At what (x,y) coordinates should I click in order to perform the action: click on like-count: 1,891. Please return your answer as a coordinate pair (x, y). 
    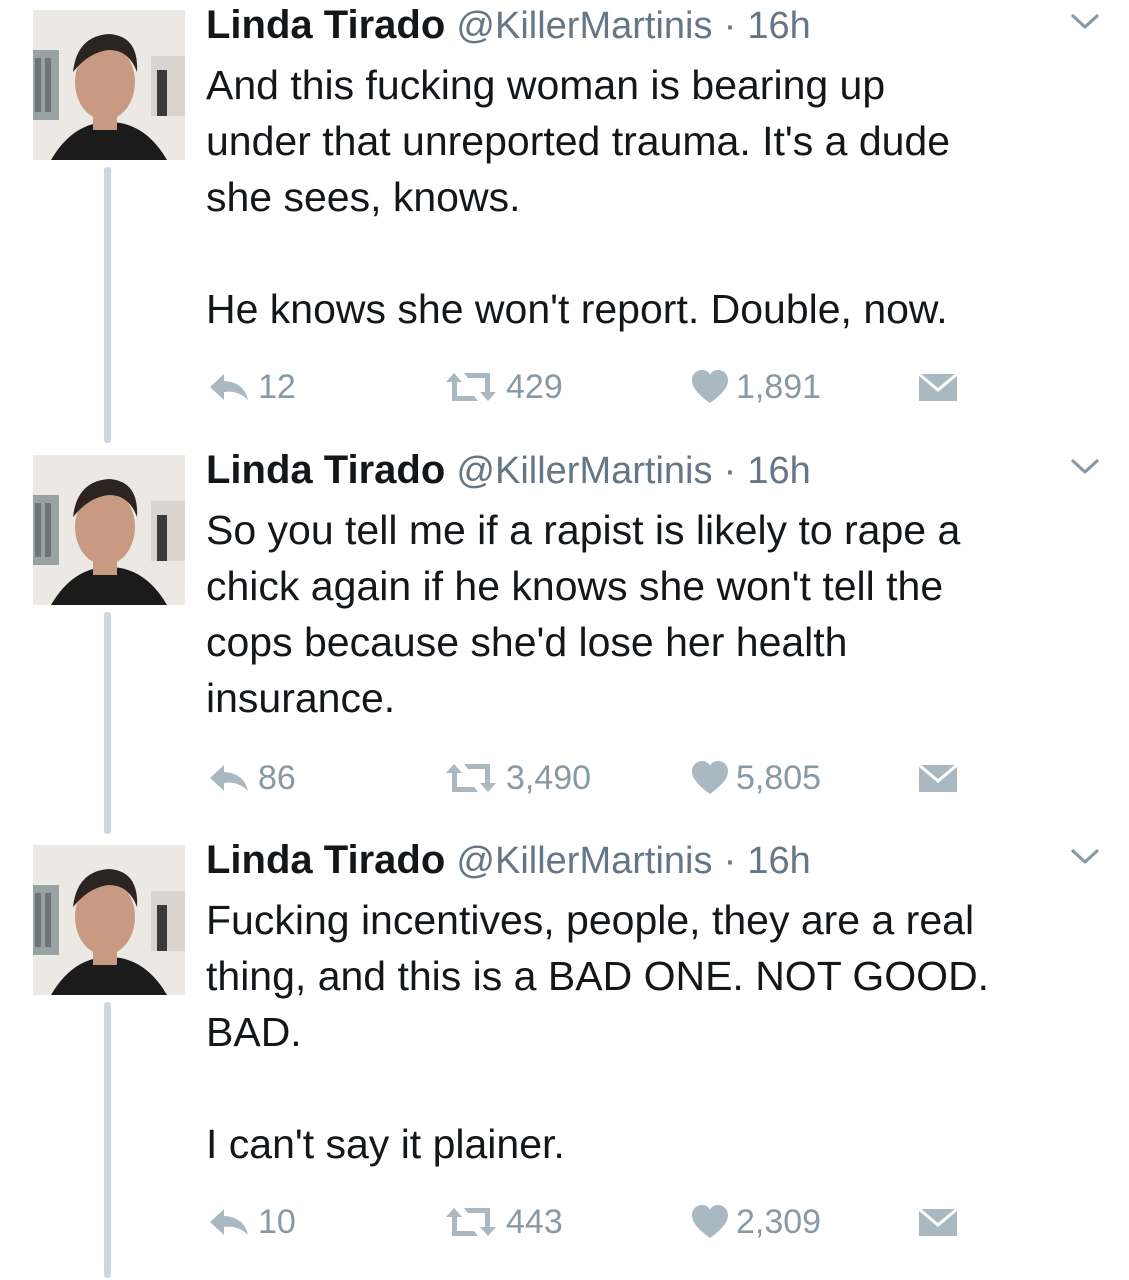
    Looking at the image, I should click on (779, 386).